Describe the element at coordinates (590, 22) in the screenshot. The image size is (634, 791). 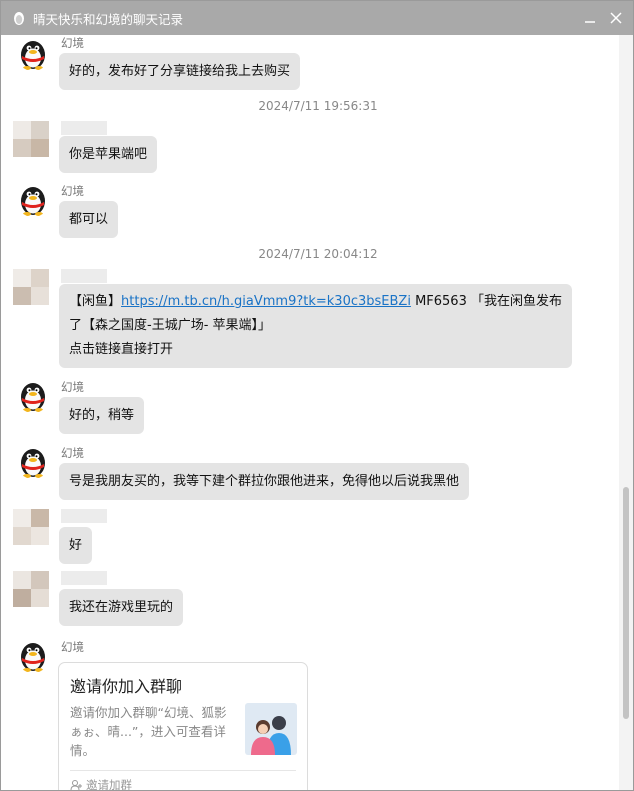
I see `minimize-icon` at that location.